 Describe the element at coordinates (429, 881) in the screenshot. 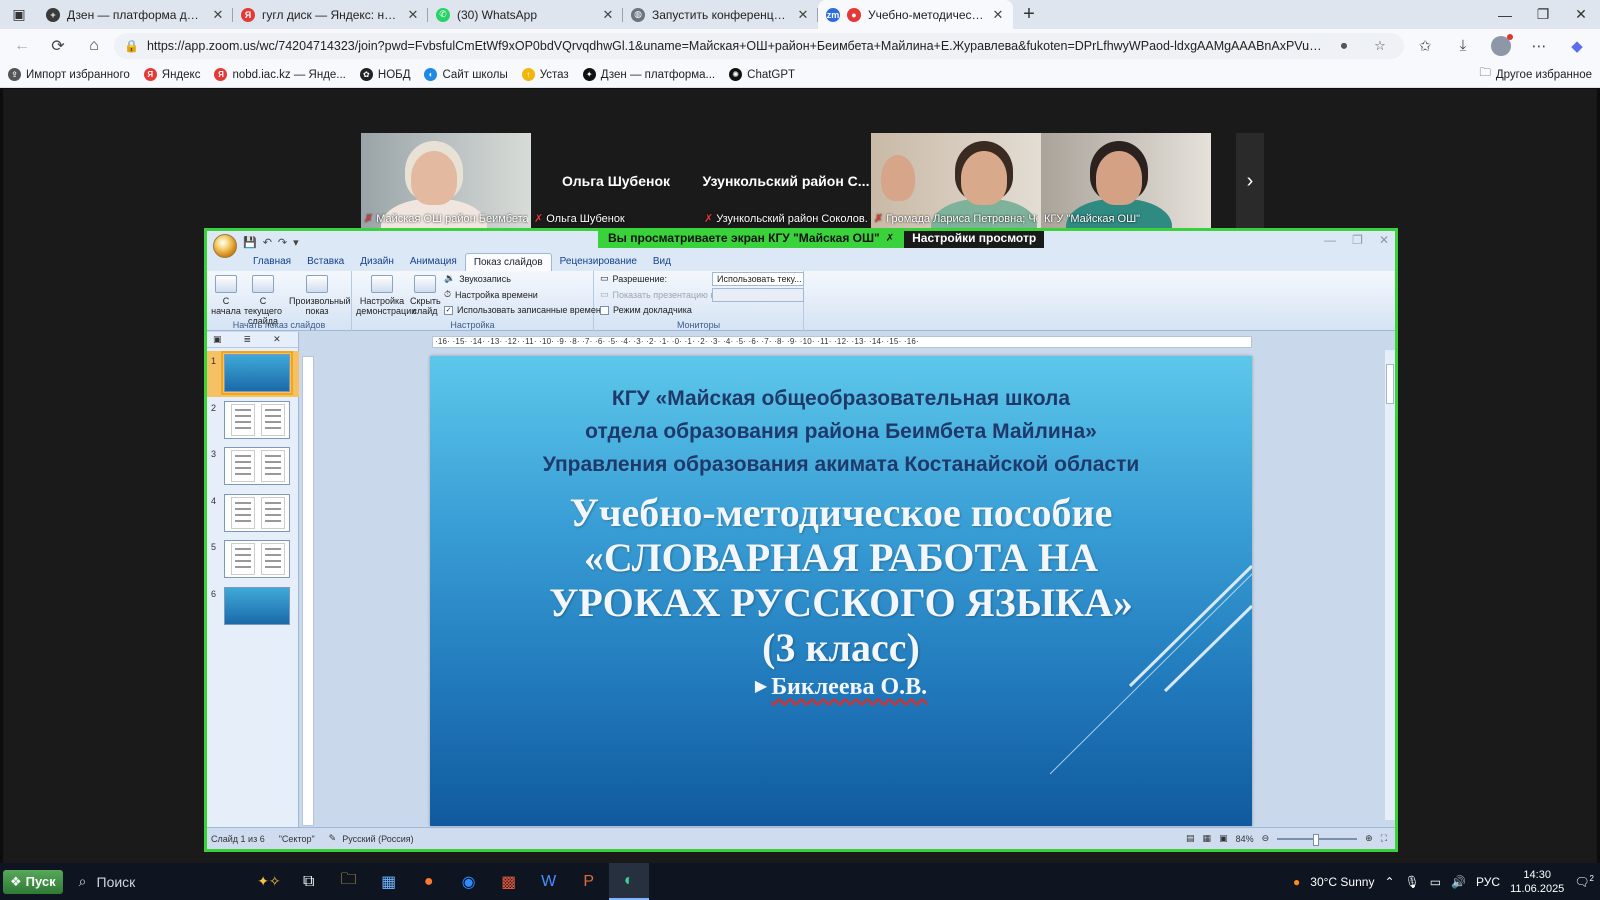

I see `firefox-icon: ●` at that location.